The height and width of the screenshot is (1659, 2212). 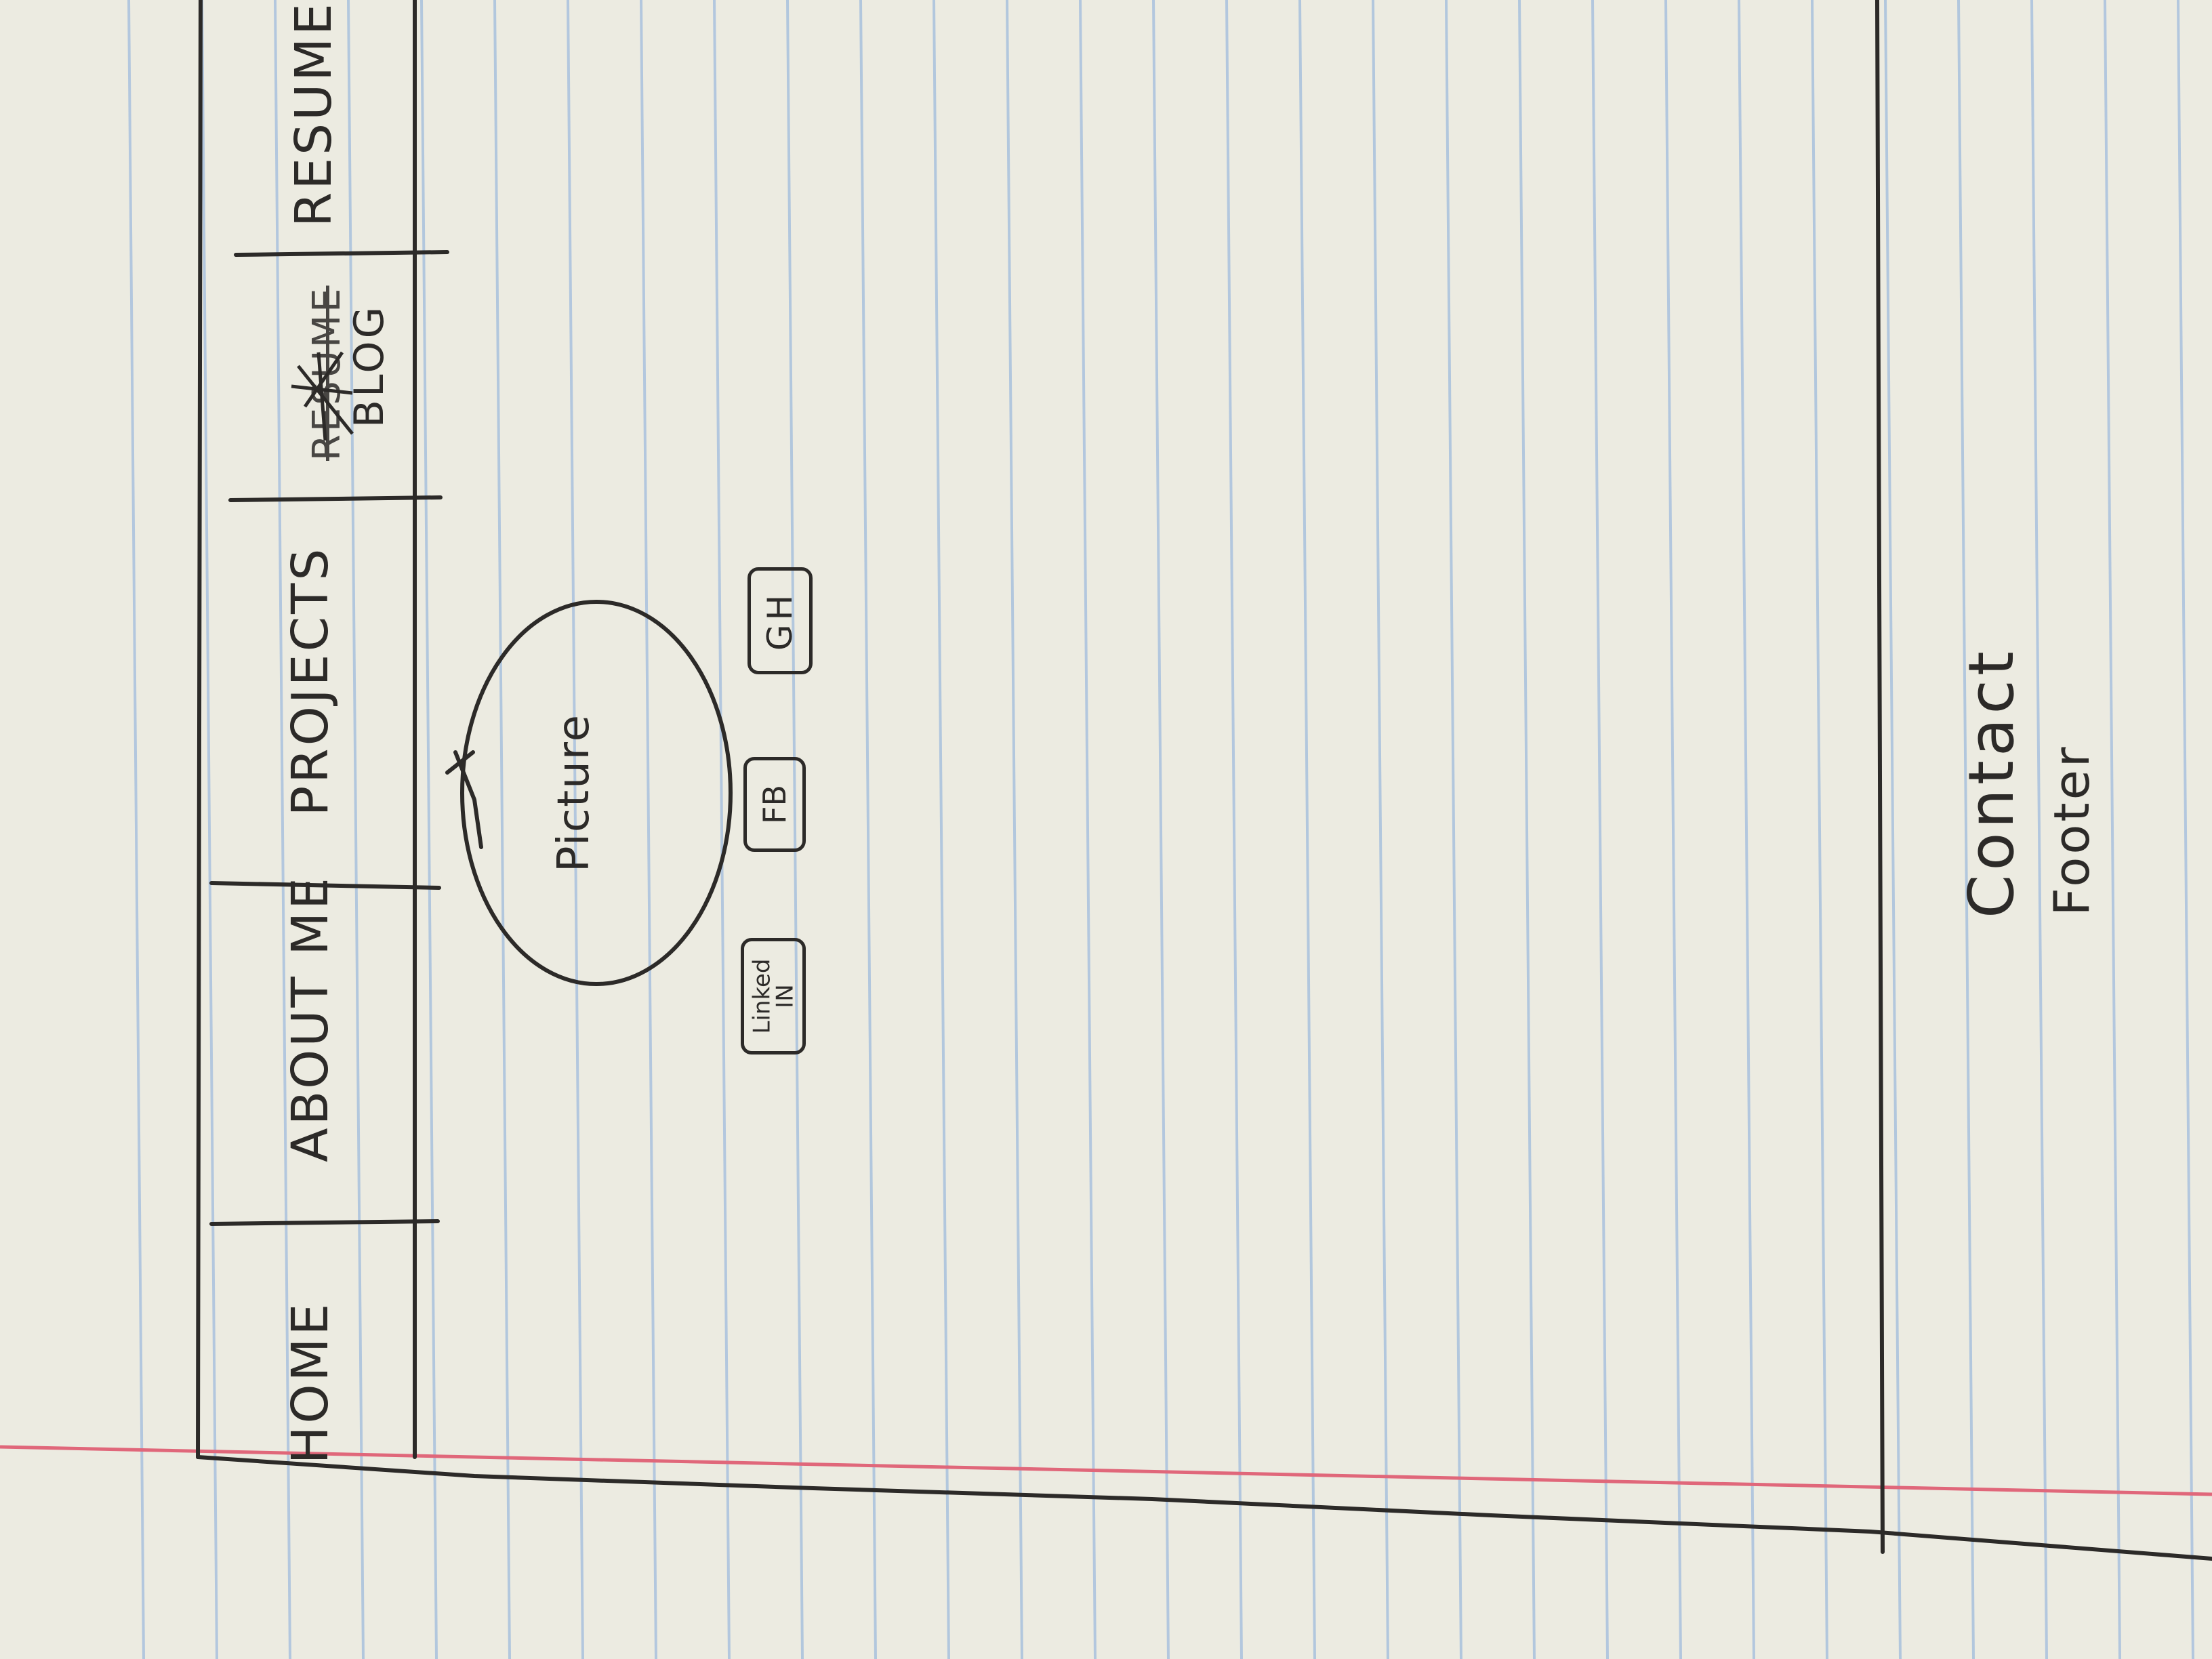 I want to click on footer-contact: Contact, so click(x=1992, y=783).